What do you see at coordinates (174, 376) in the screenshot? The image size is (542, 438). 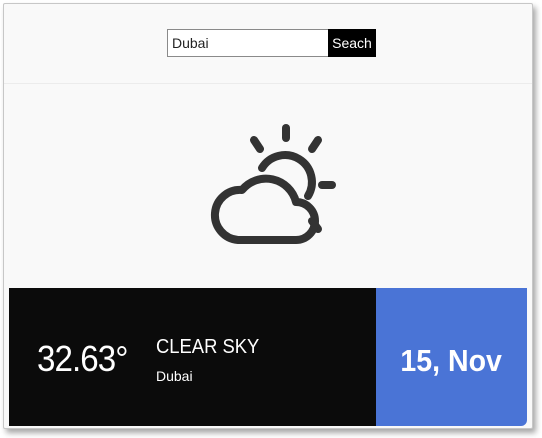 I see `city-name: Dubai` at bounding box center [174, 376].